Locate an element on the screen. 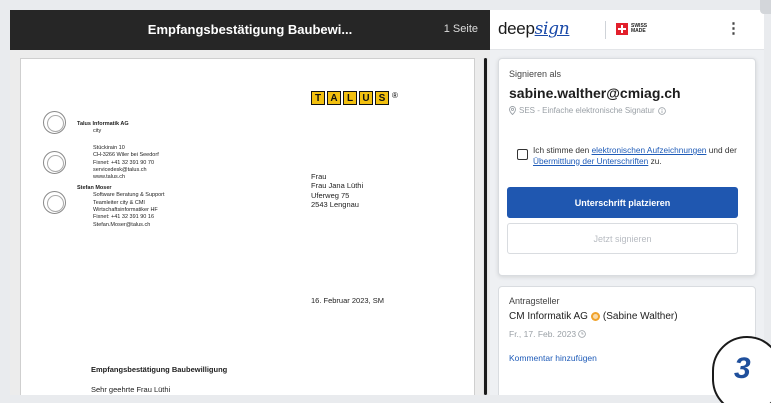  recipient-line: Frau Jana Lüthi is located at coordinates (337, 186).